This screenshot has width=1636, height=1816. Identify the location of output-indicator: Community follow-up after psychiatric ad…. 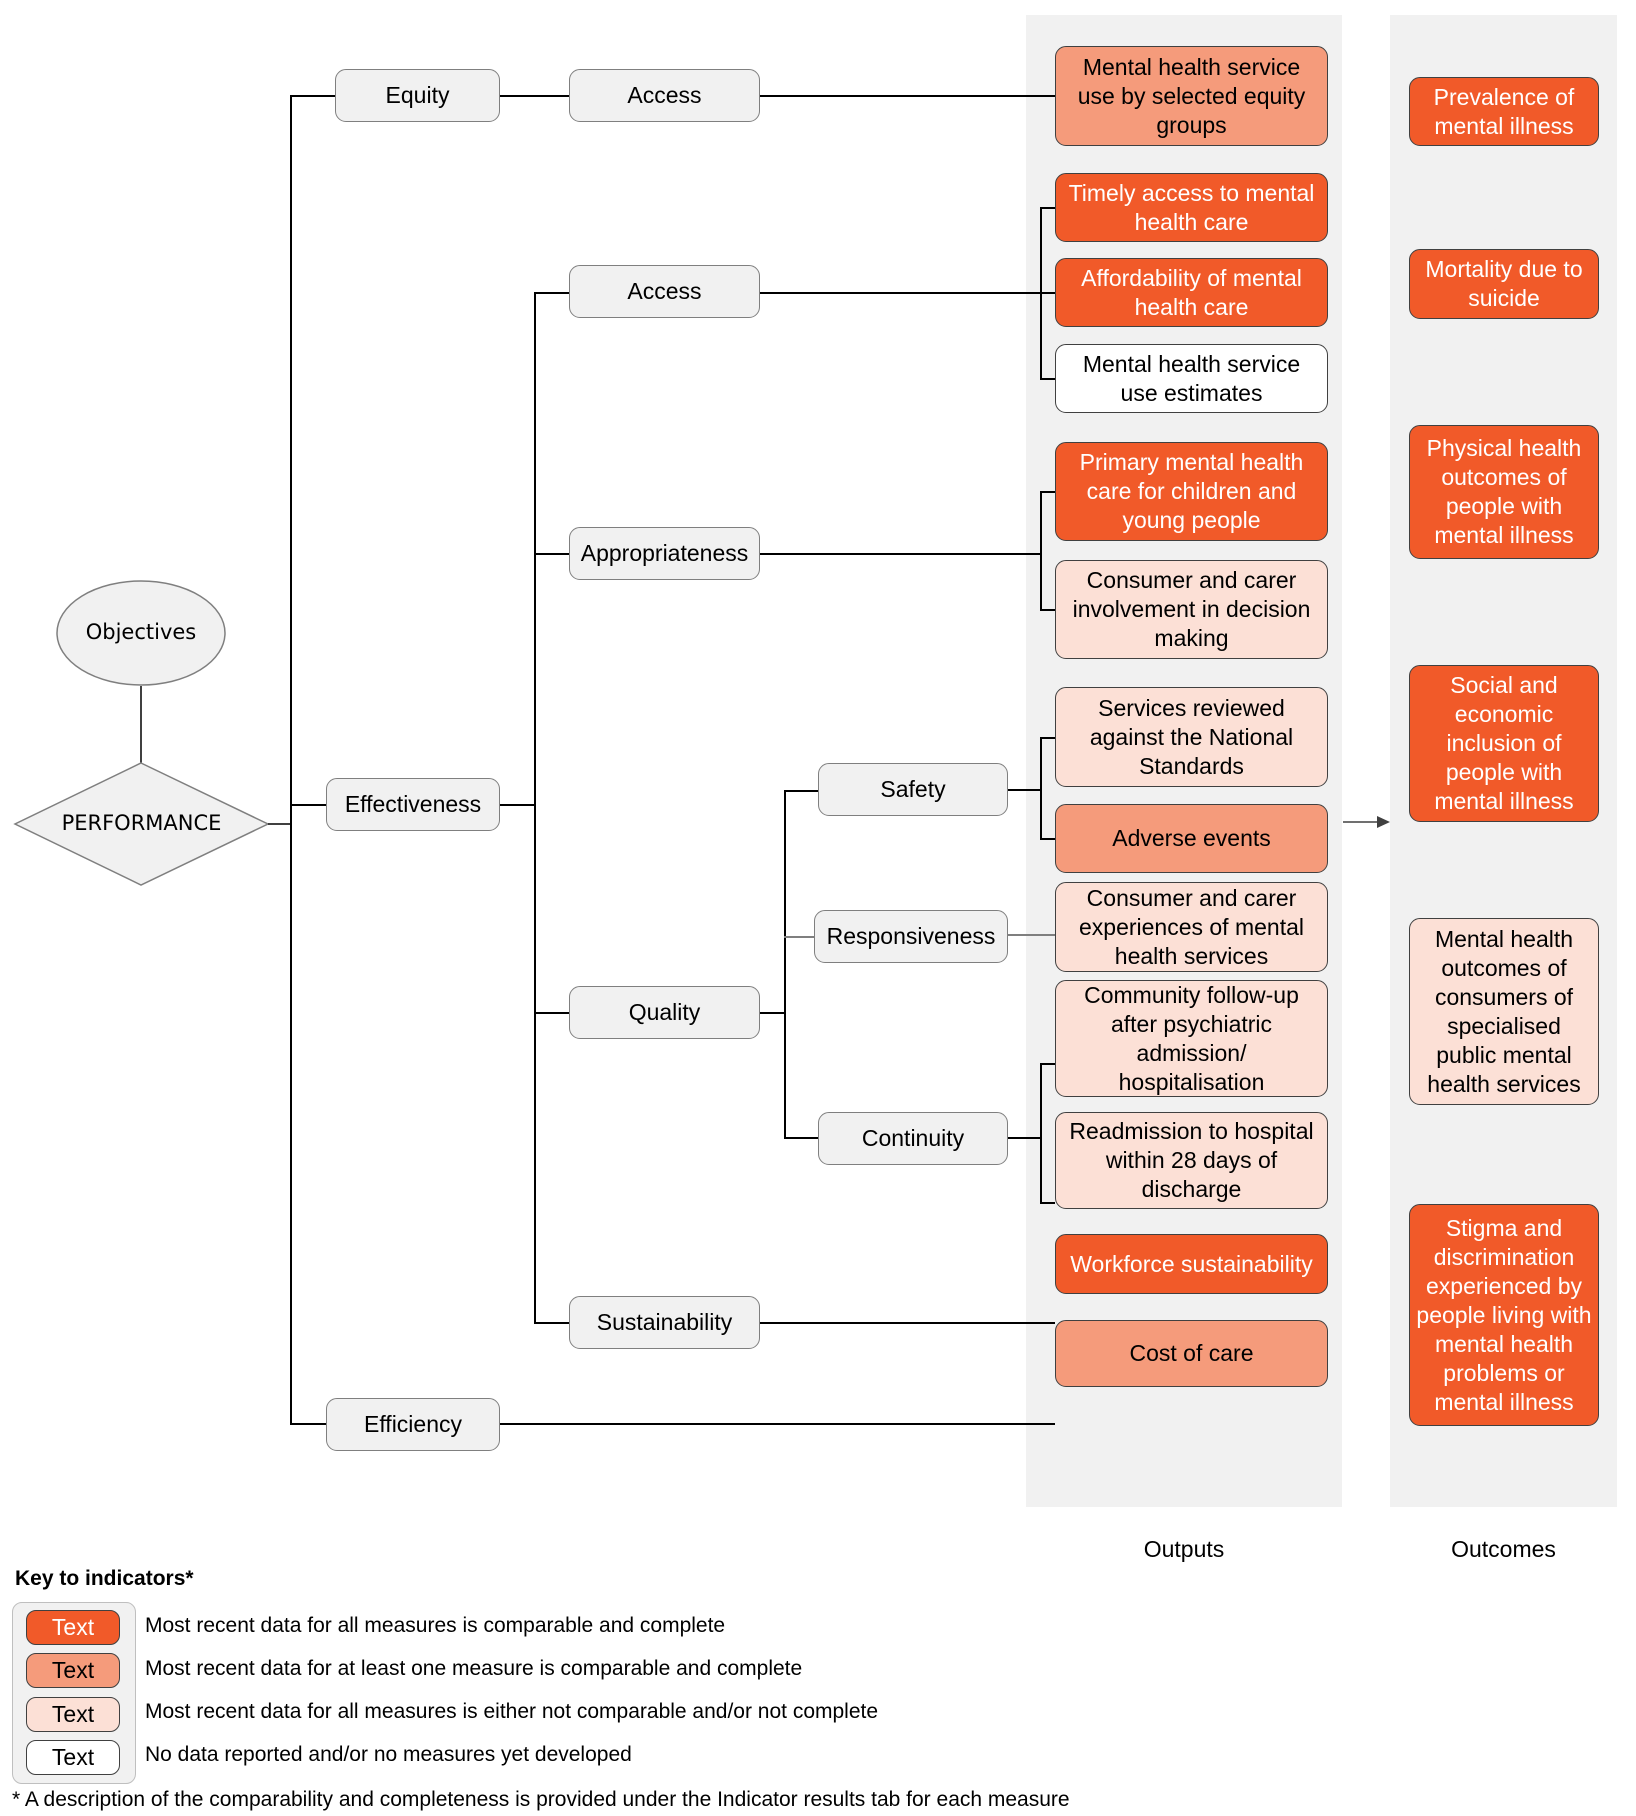
(1191, 1038).